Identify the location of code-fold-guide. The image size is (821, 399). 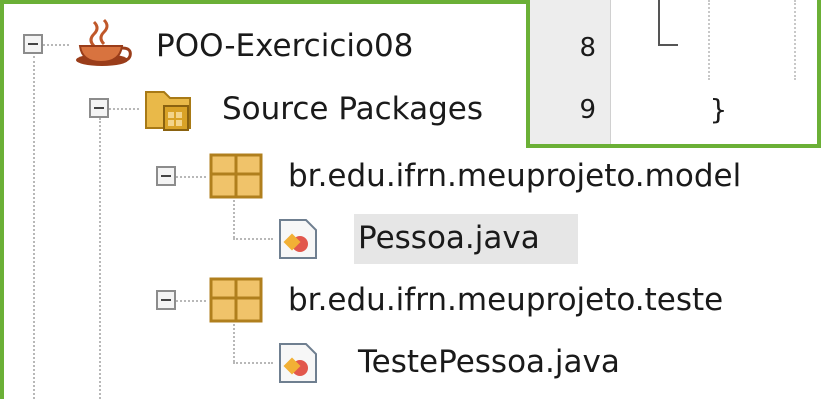
(668, 23).